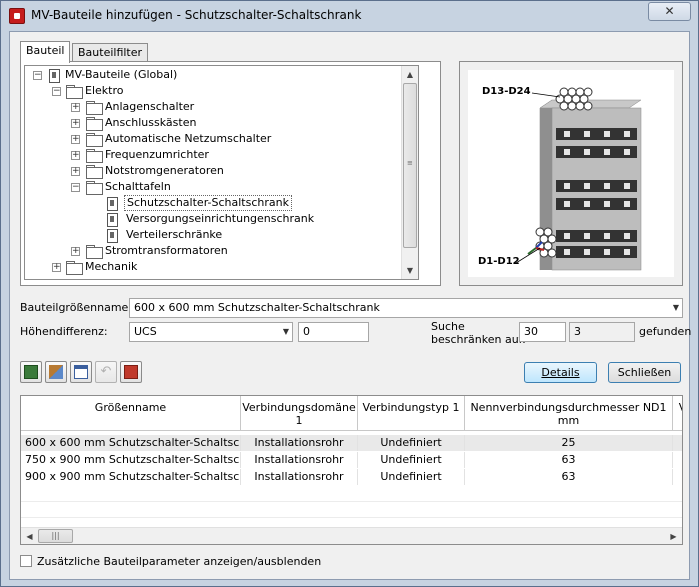 The image size is (699, 587). Describe the element at coordinates (351, 535) in the screenshot. I see `table-horizontal-scrollbar: ◀ ||| ▶` at that location.